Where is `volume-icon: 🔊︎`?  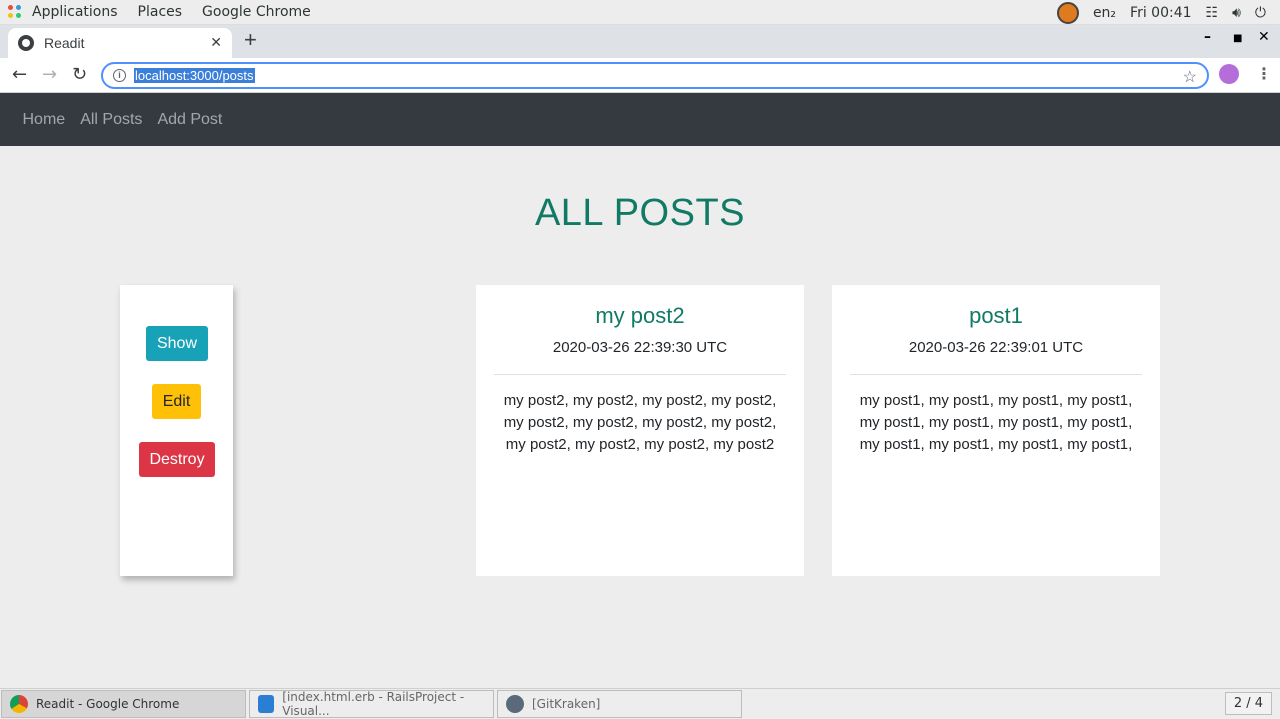 volume-icon: 🔊︎ is located at coordinates (1236, 13).